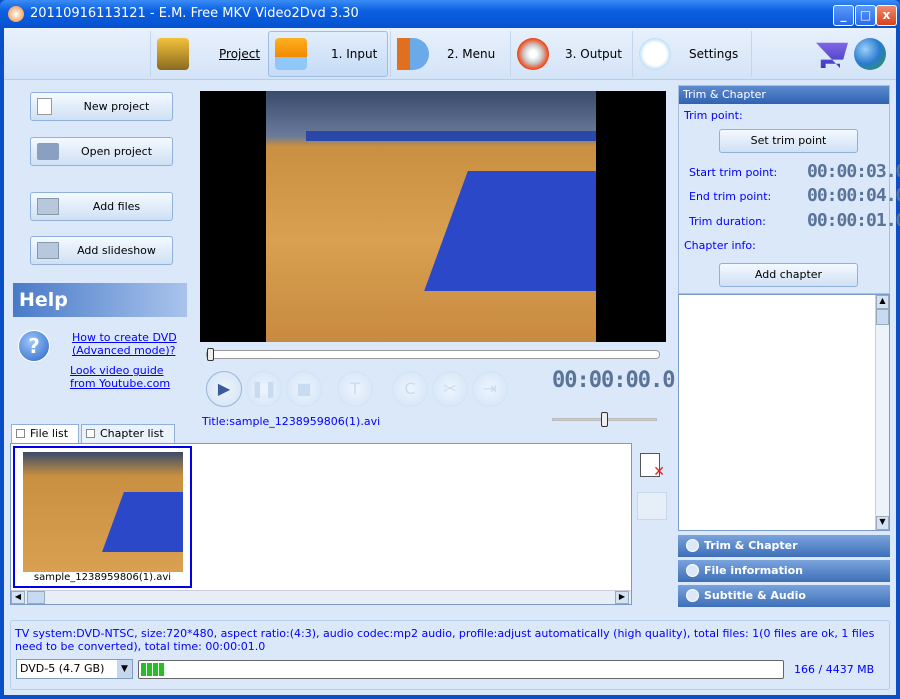  I want to click on file-item: sample_1238959806(1).avi, so click(102, 517).